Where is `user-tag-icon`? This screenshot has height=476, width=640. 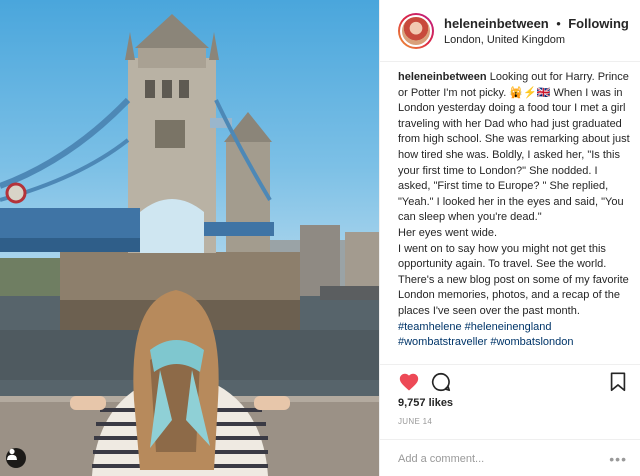
user-tag-icon is located at coordinates (16, 458).